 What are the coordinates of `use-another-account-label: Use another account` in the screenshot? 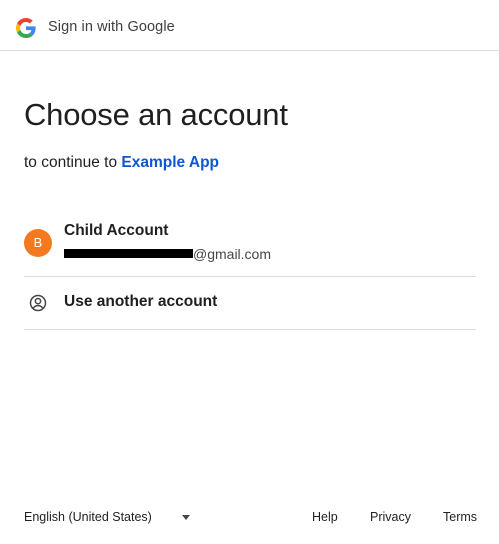 It's located at (141, 301).